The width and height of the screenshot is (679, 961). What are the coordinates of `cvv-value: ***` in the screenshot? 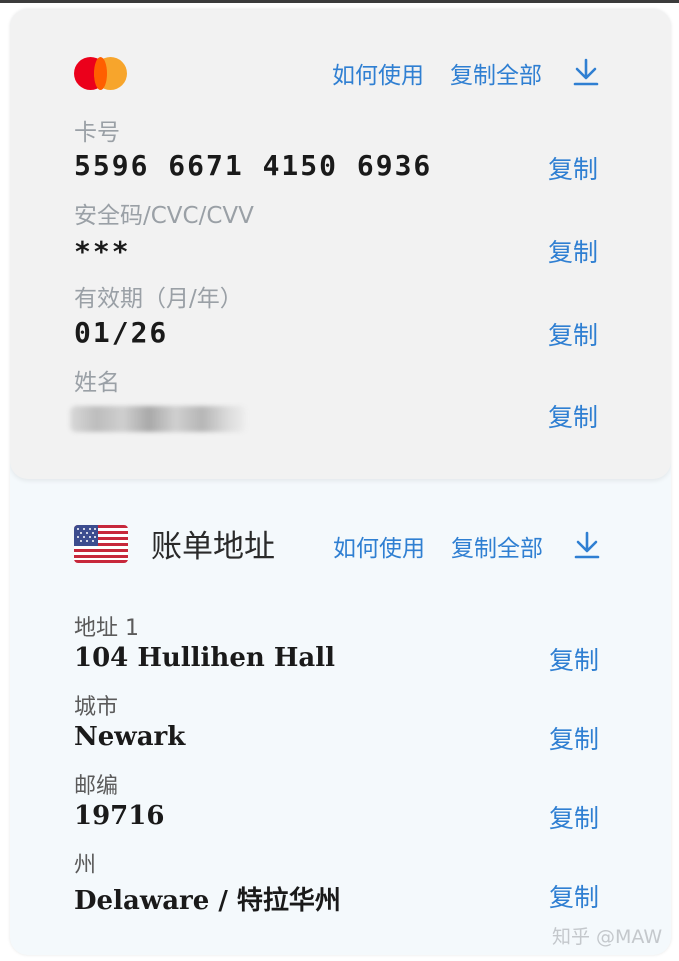 It's located at (102, 251).